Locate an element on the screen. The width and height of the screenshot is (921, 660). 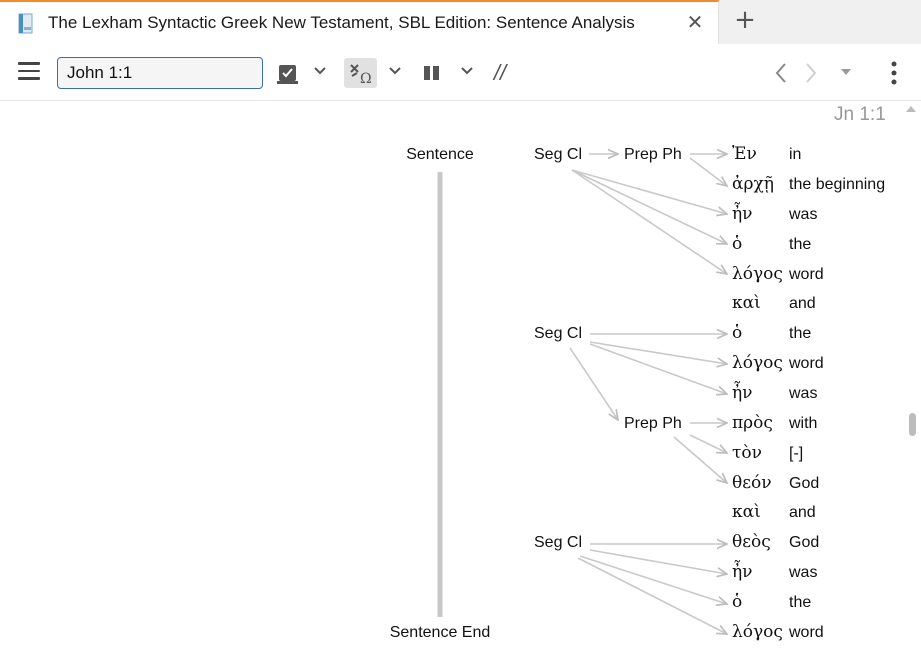
greek-word: θεόν is located at coordinates (752, 483).